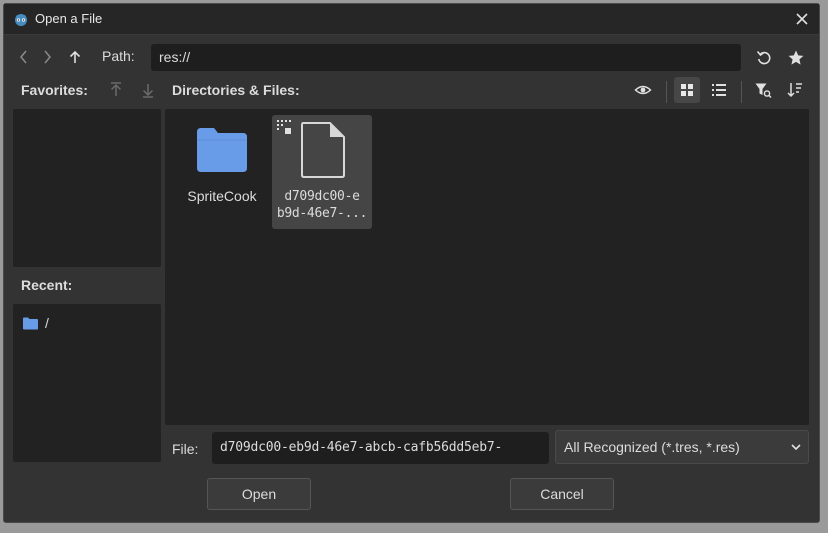 This screenshot has height=533, width=828. Describe the element at coordinates (116, 90) in the screenshot. I see `move-up-icon` at that location.